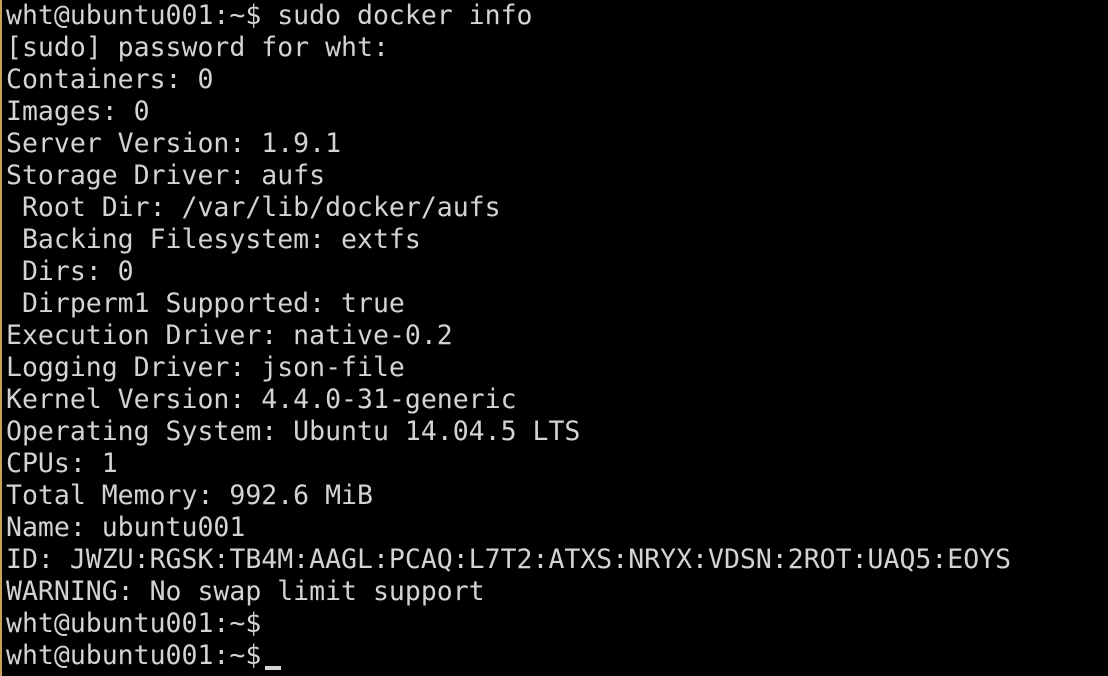 The width and height of the screenshot is (1108, 676). Describe the element at coordinates (253, 207) in the screenshot. I see `output-root-dir: Root Dir: /var/lib/docker/aufs` at that location.